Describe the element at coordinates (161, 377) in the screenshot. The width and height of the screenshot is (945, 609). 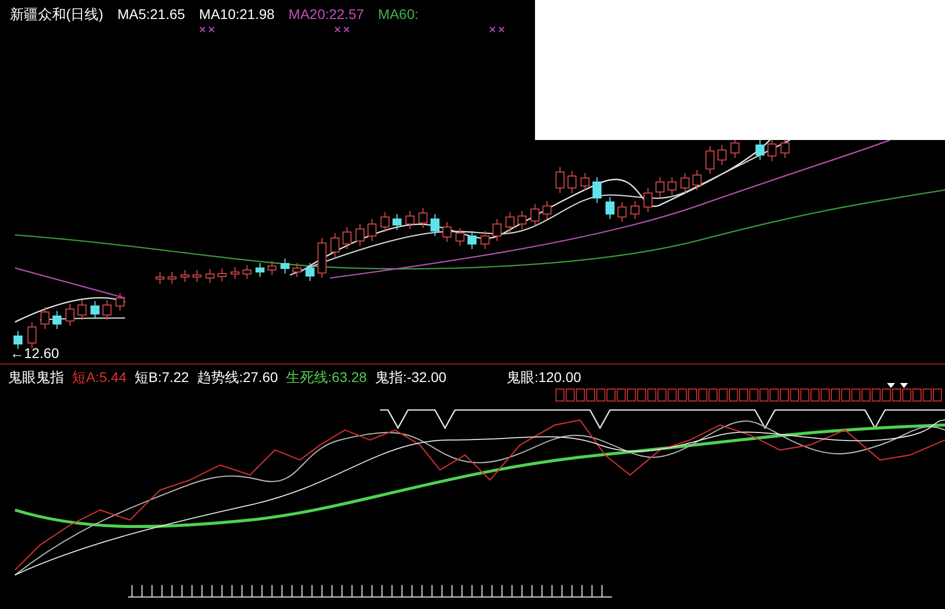
I see `indicator-reading: 短B:7.22` at that location.